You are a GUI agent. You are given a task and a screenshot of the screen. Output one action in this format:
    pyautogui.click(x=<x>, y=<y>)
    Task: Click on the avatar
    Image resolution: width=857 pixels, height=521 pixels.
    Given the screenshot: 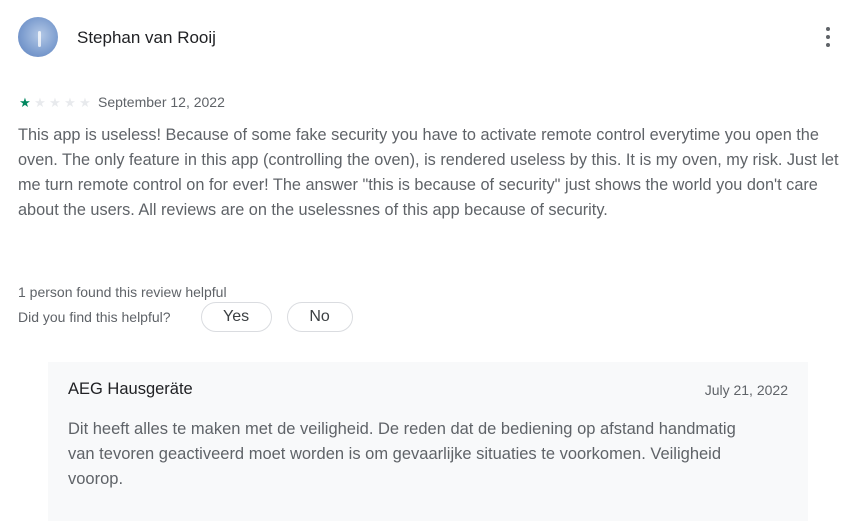 What is the action you would take?
    pyautogui.click(x=38, y=37)
    